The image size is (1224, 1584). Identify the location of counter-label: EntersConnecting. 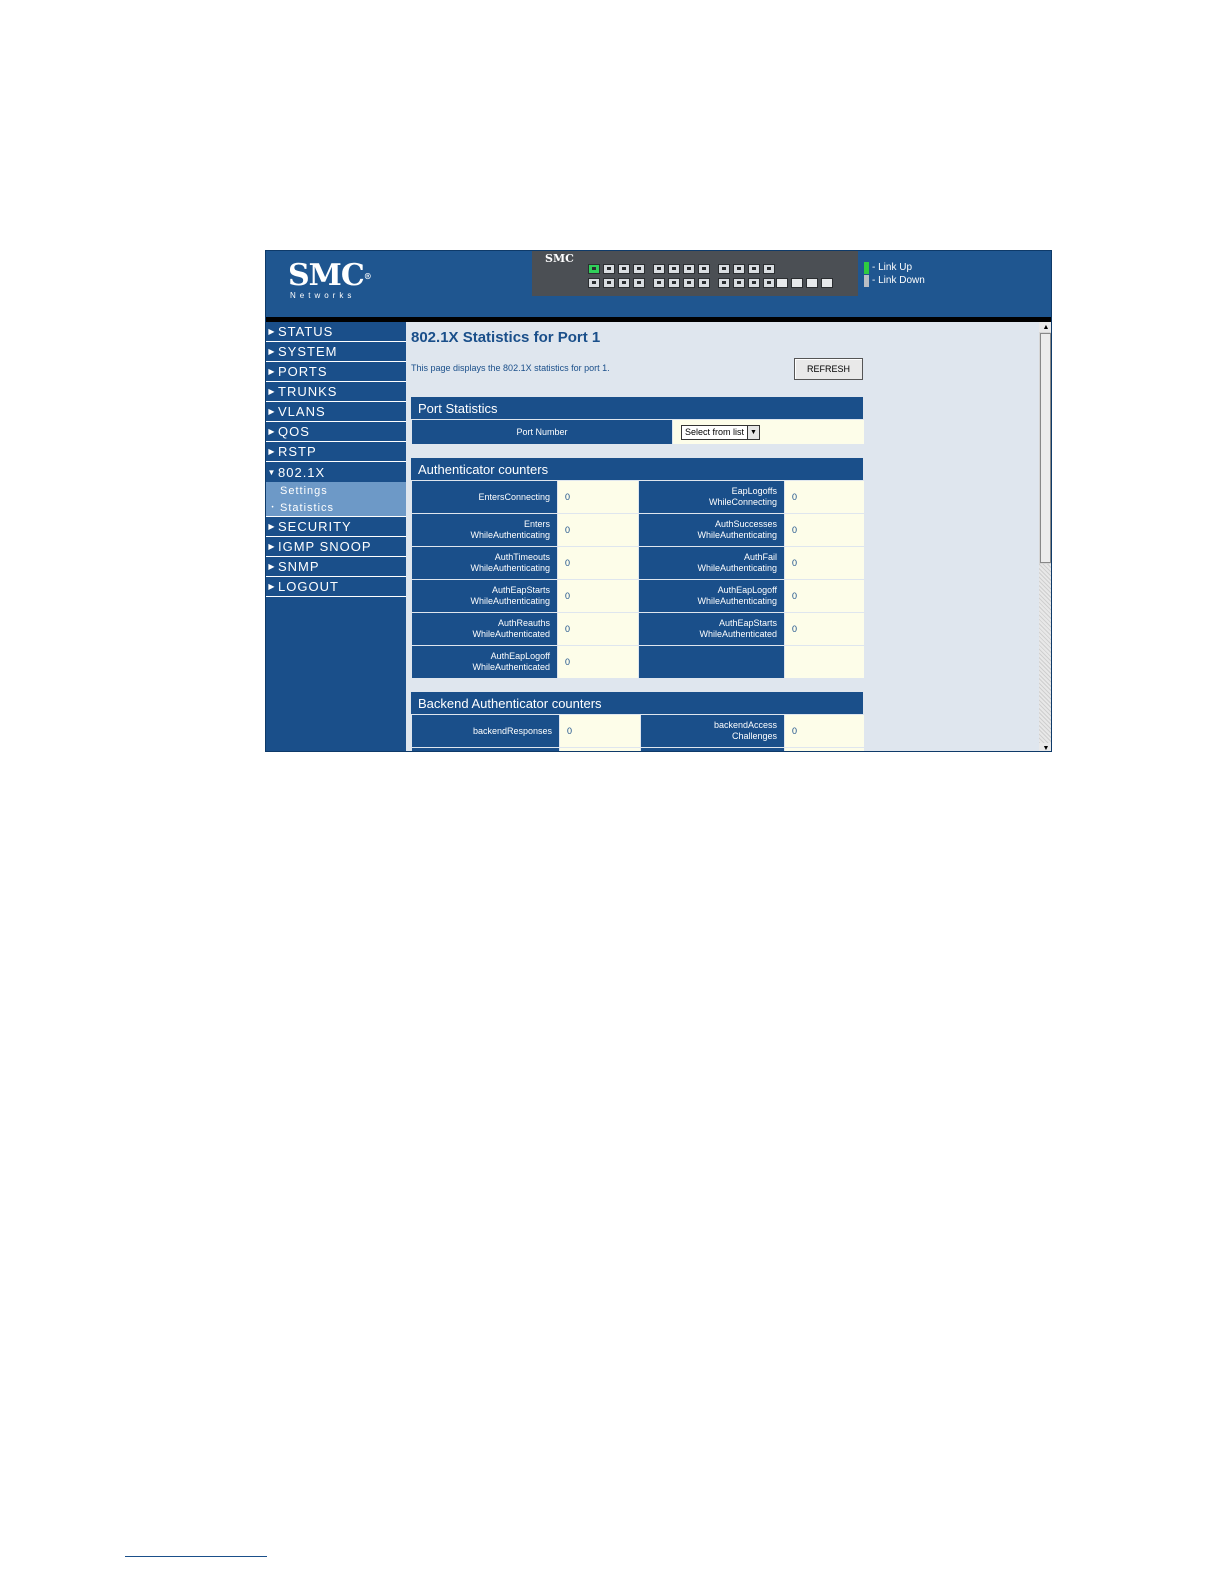
(484, 497).